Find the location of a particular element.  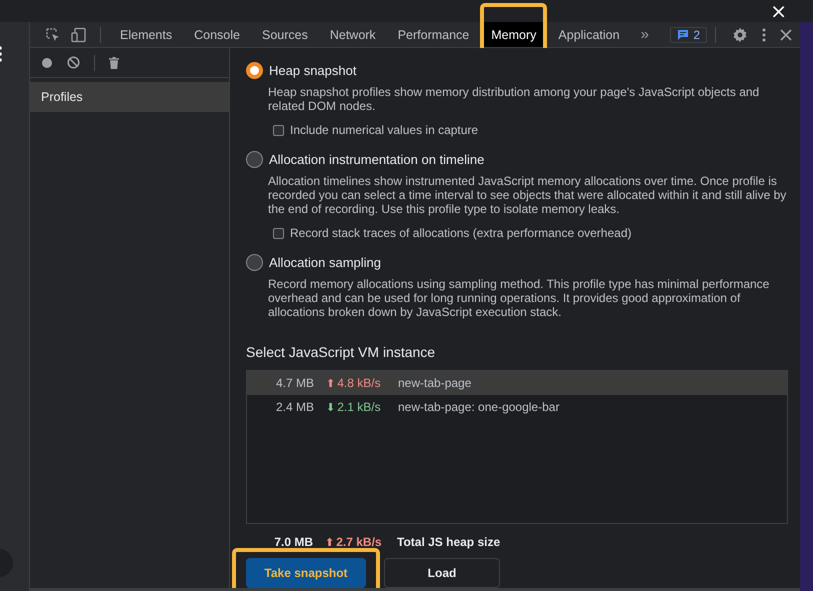

inspect-cursor-icon is located at coordinates (53, 34).